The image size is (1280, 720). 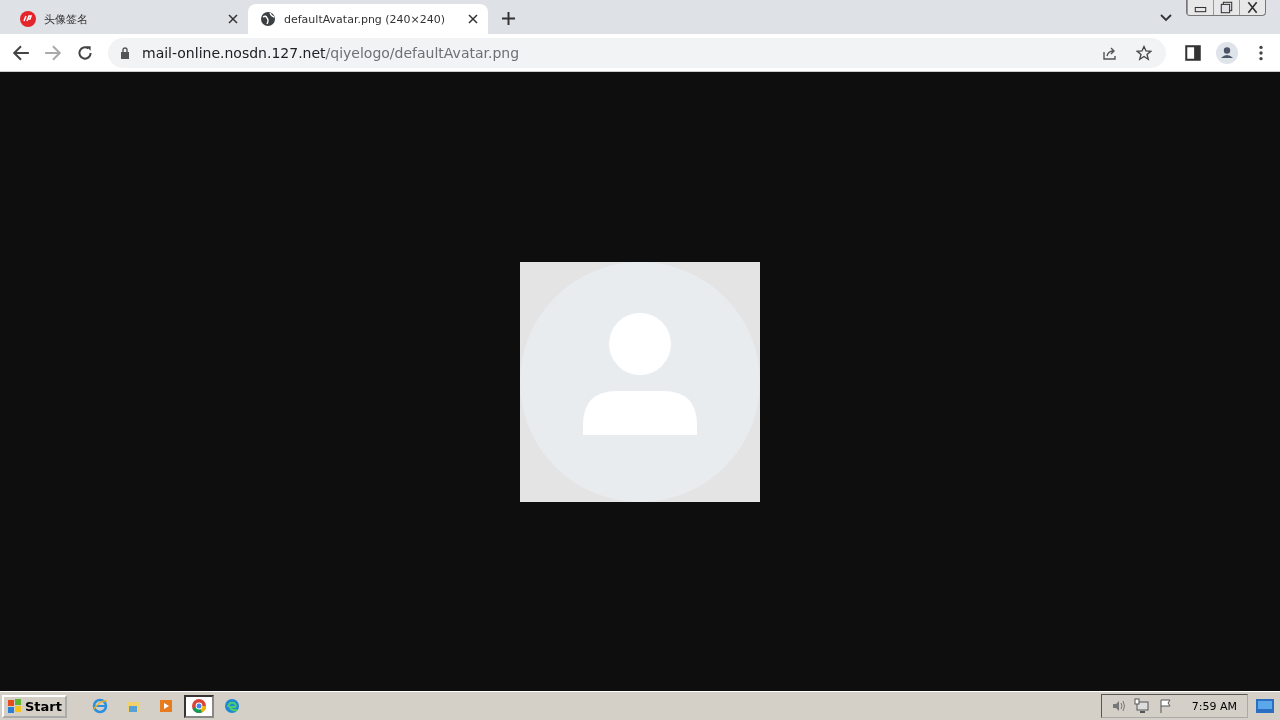 What do you see at coordinates (125, 52) in the screenshot?
I see `lock-icon` at bounding box center [125, 52].